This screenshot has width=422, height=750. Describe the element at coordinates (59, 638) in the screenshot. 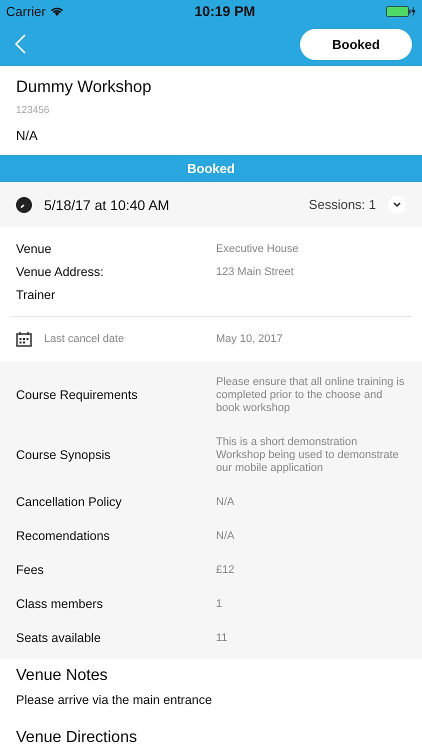

I see `field-label: Seats available` at that location.